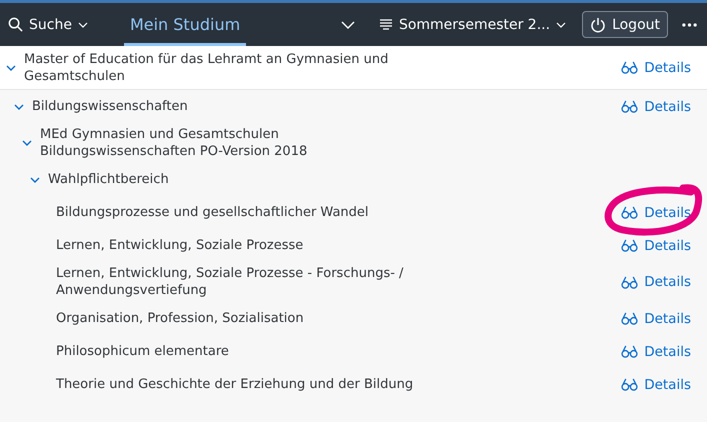 The width and height of the screenshot is (707, 422). What do you see at coordinates (180, 245) in the screenshot?
I see `tree-item-label: Lernen, Entwicklung, Soziale Prozesse` at bounding box center [180, 245].